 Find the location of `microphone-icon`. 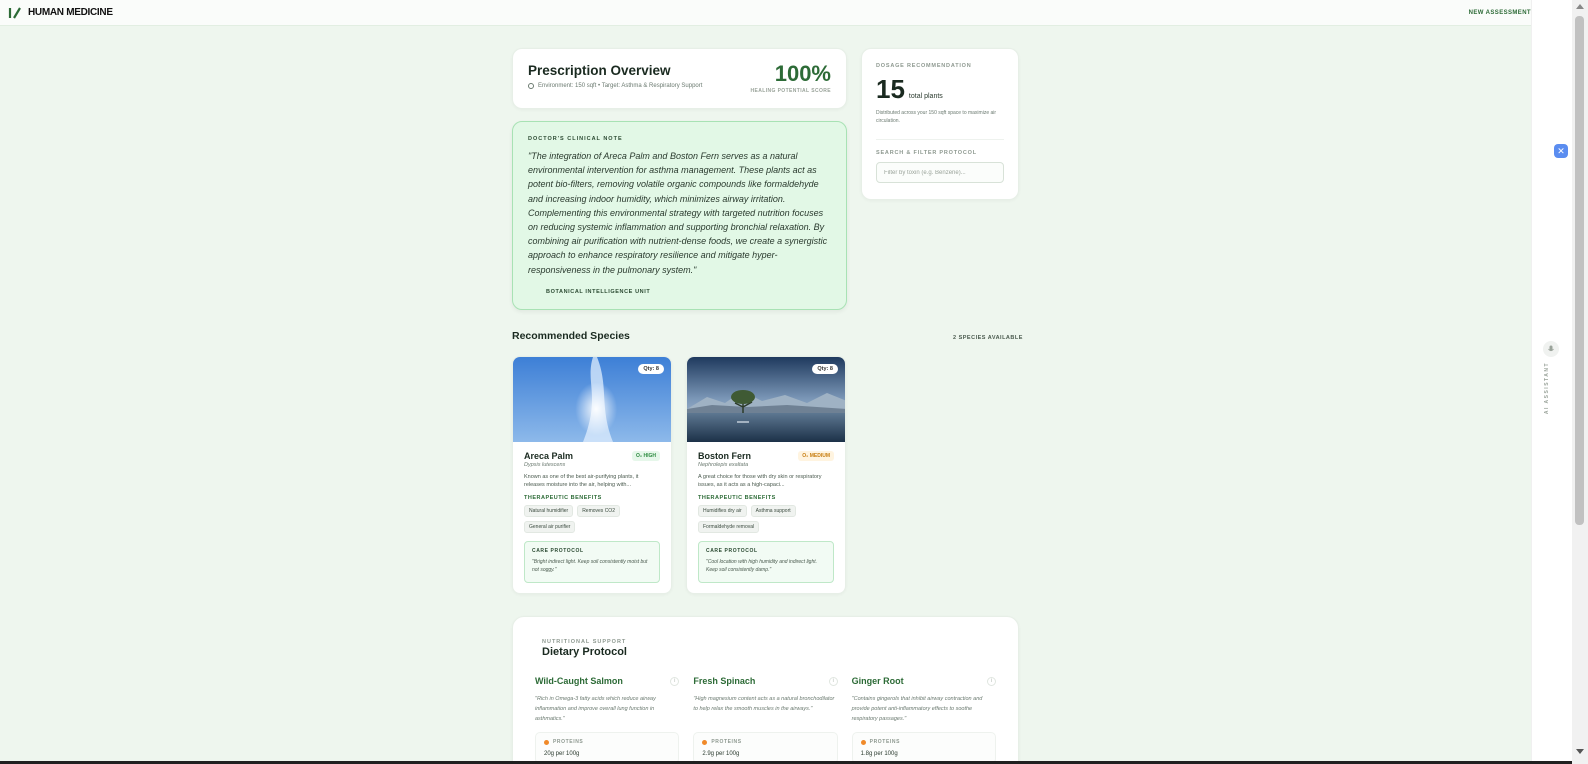

microphone-icon is located at coordinates (1551, 349).